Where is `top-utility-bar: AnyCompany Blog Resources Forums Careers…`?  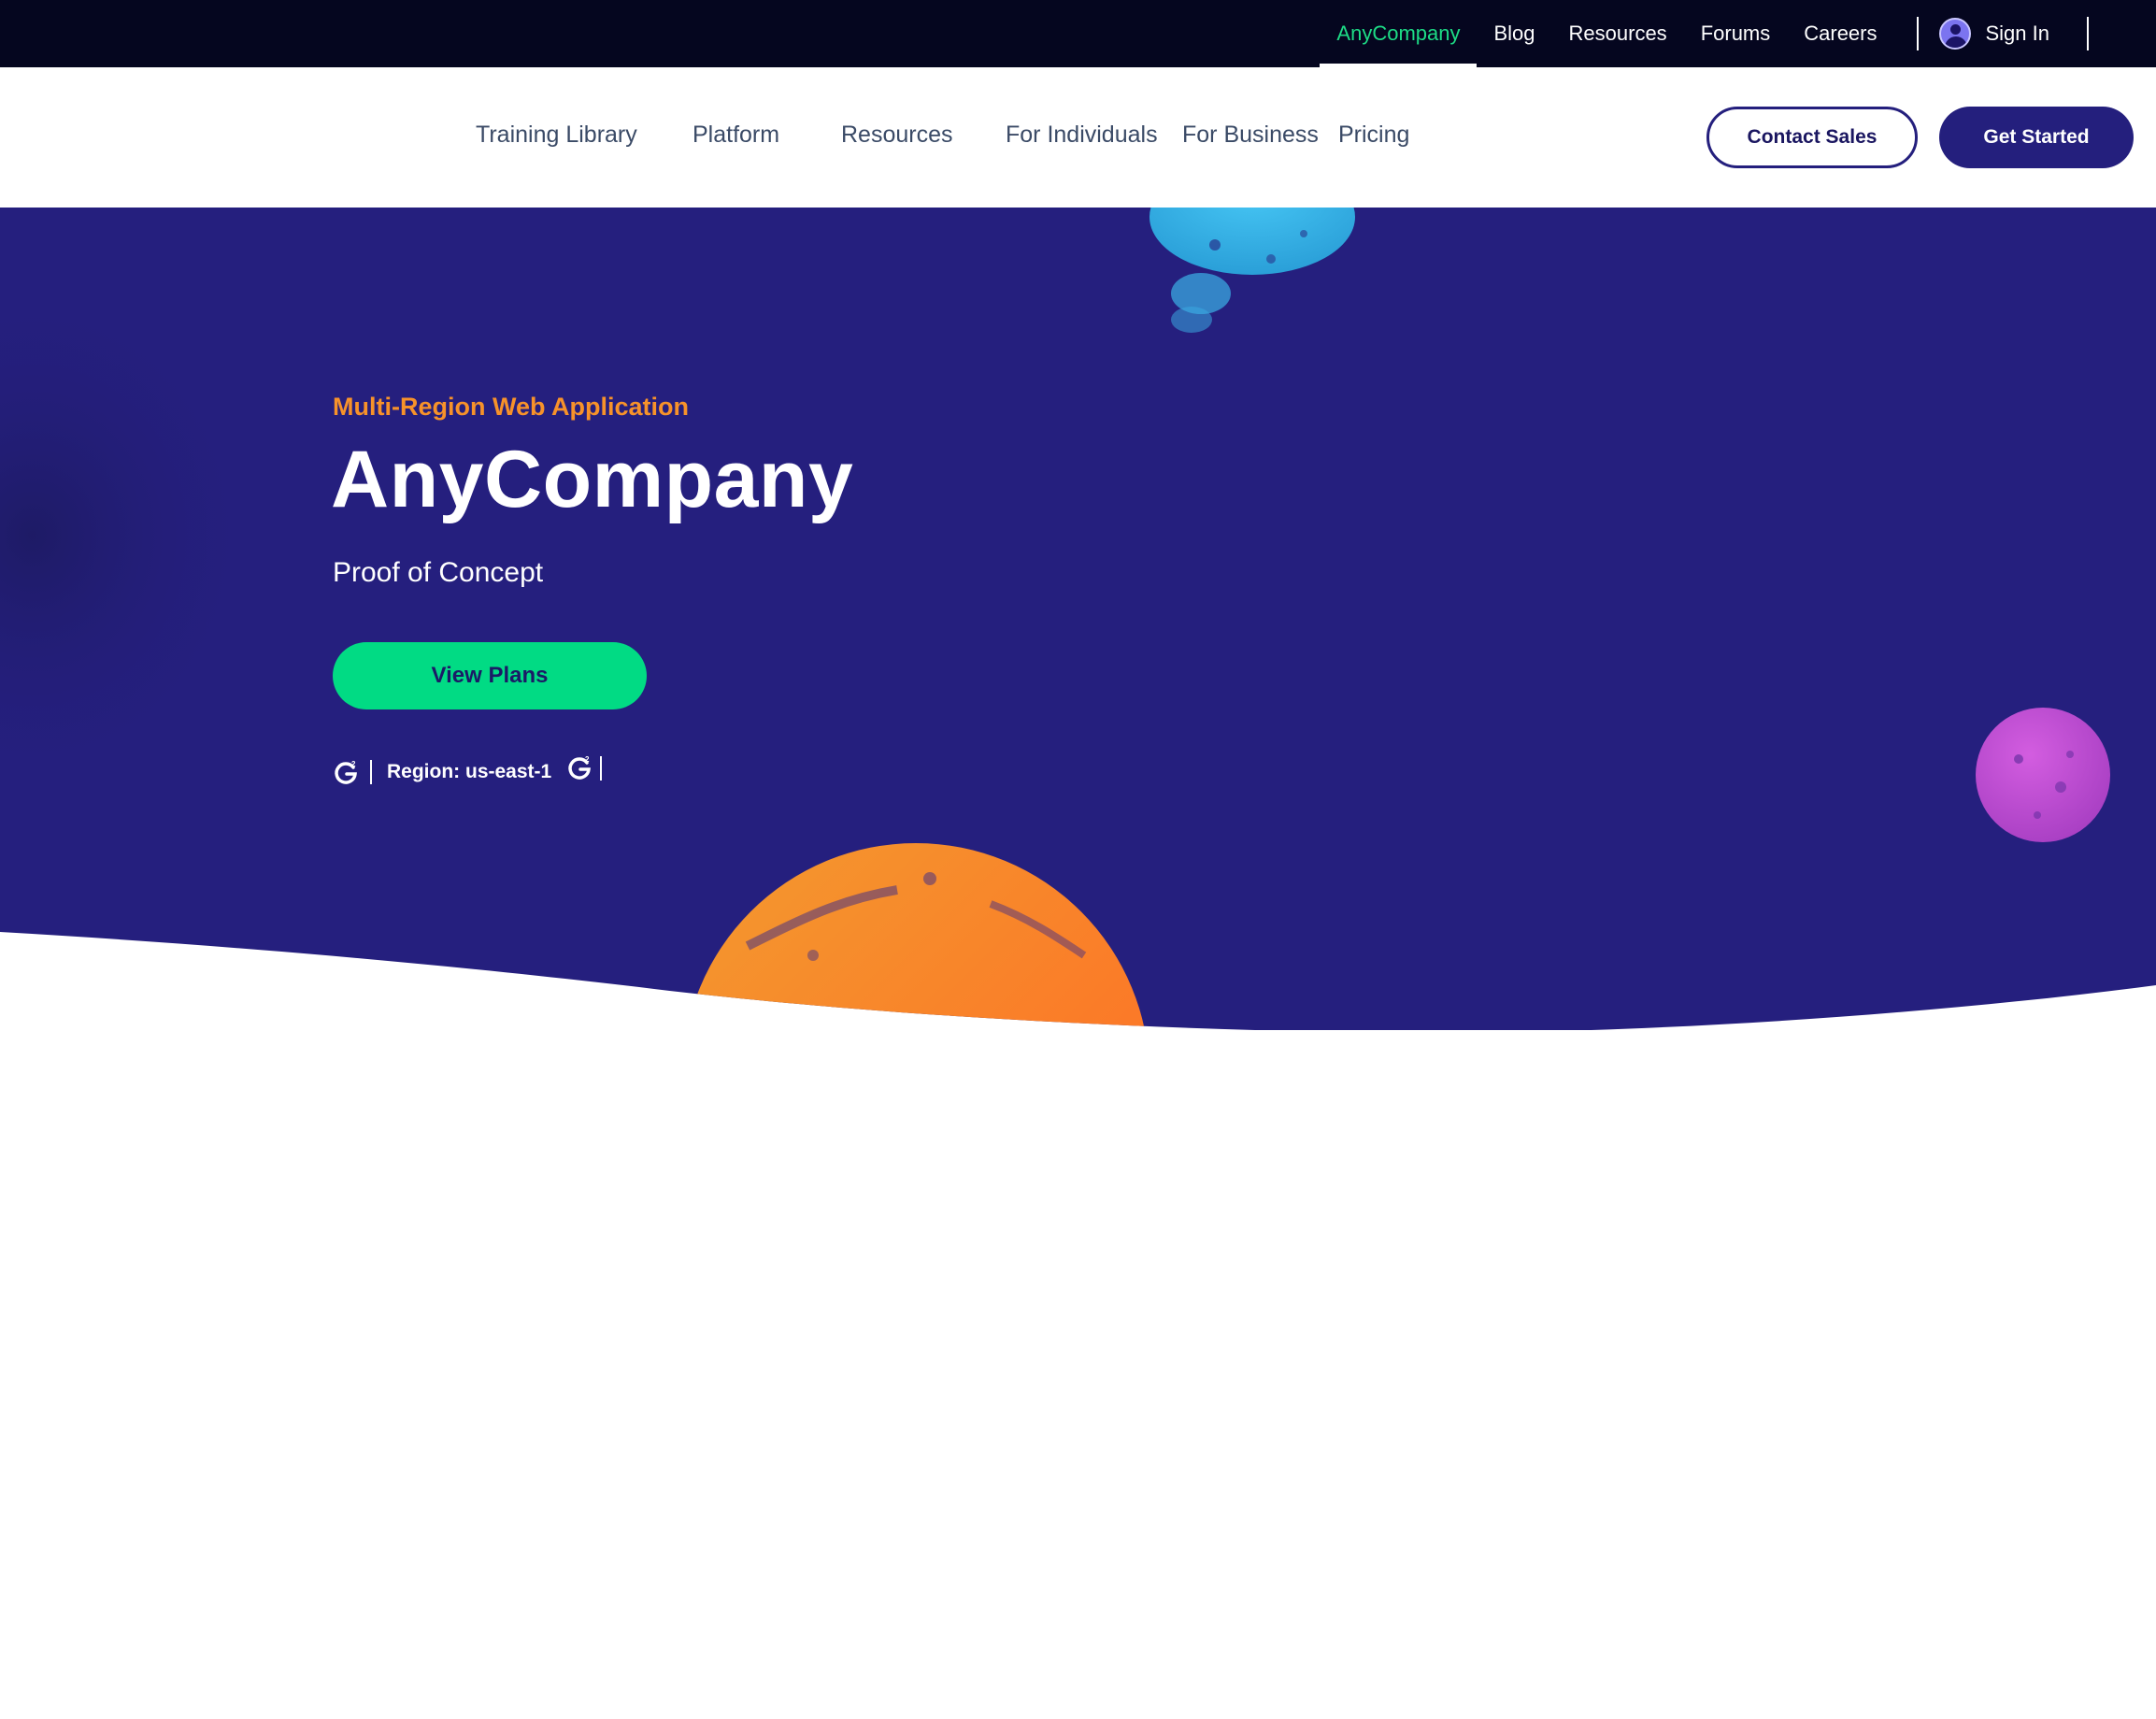 top-utility-bar: AnyCompany Blog Resources Forums Careers… is located at coordinates (1078, 33).